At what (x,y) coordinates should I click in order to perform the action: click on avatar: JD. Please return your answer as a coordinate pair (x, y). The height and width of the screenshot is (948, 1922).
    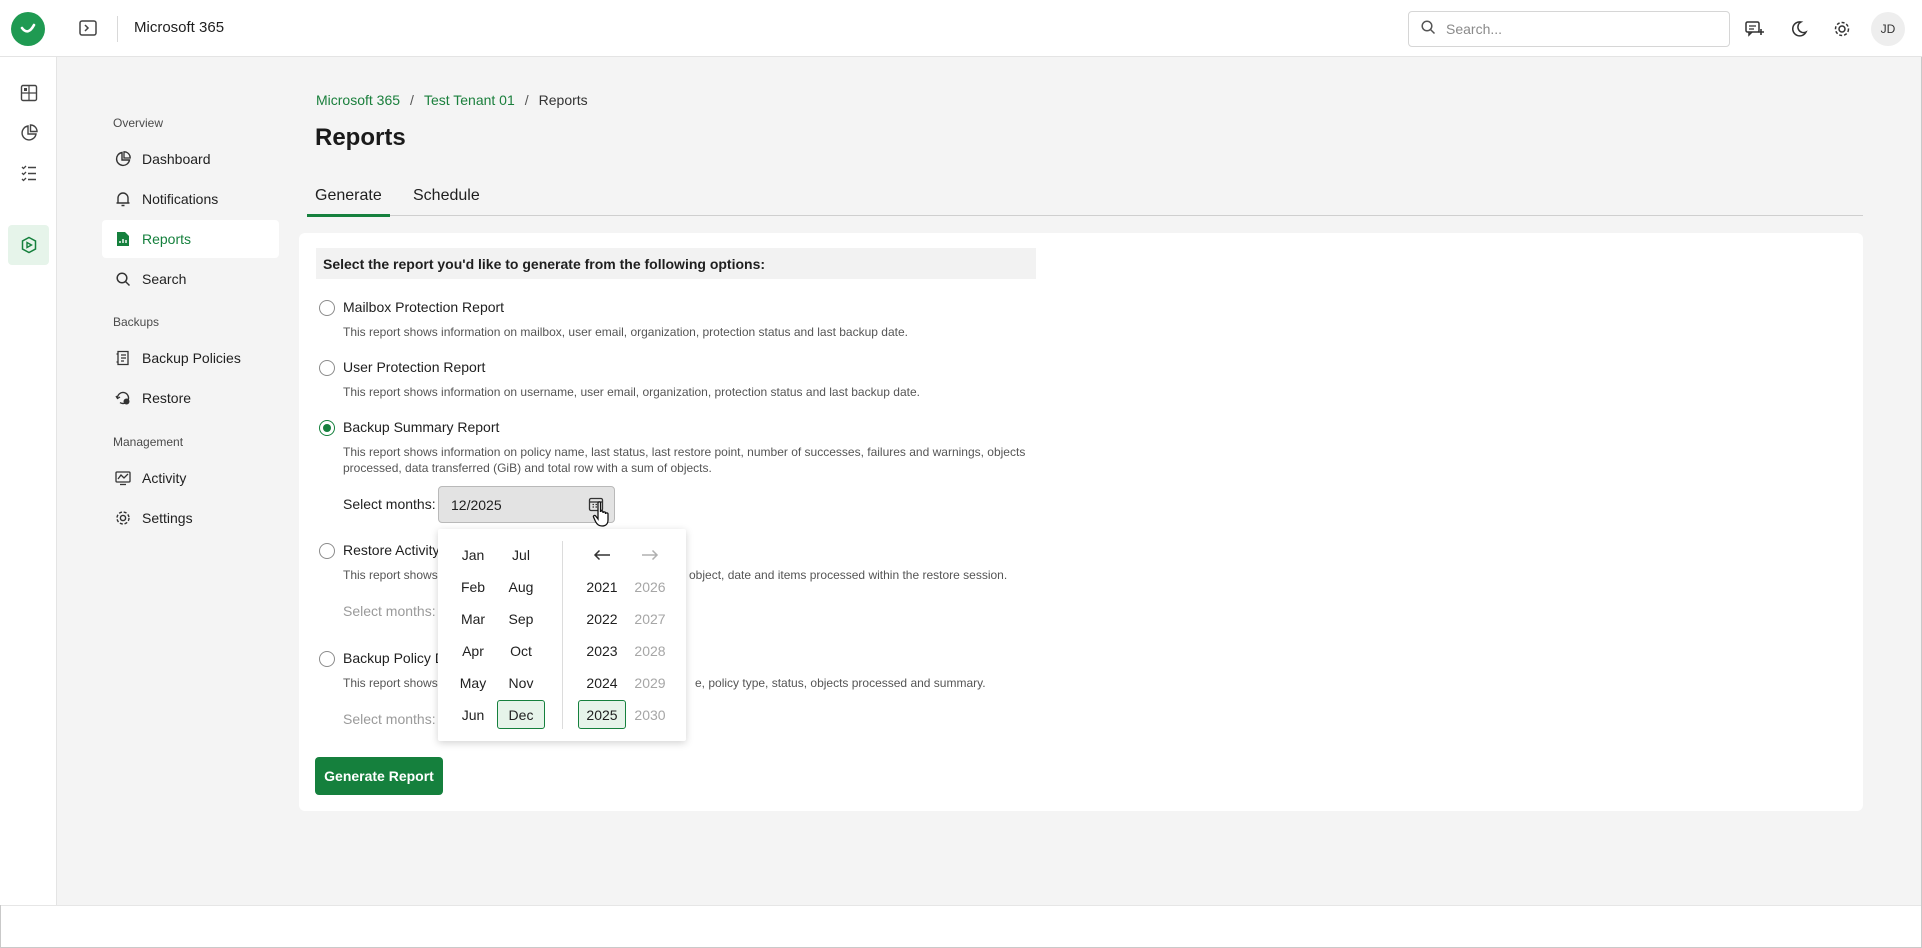
    Looking at the image, I should click on (1888, 29).